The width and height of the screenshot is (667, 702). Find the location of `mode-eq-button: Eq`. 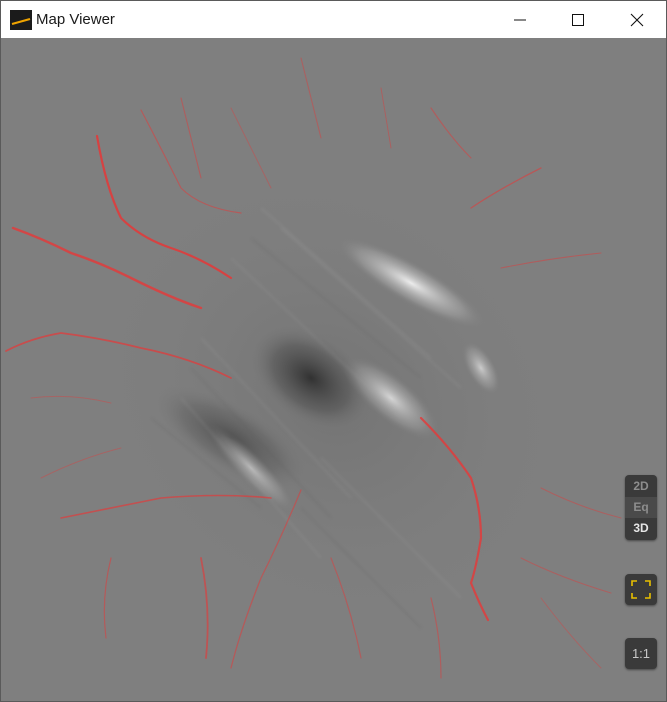

mode-eq-button: Eq is located at coordinates (641, 507).